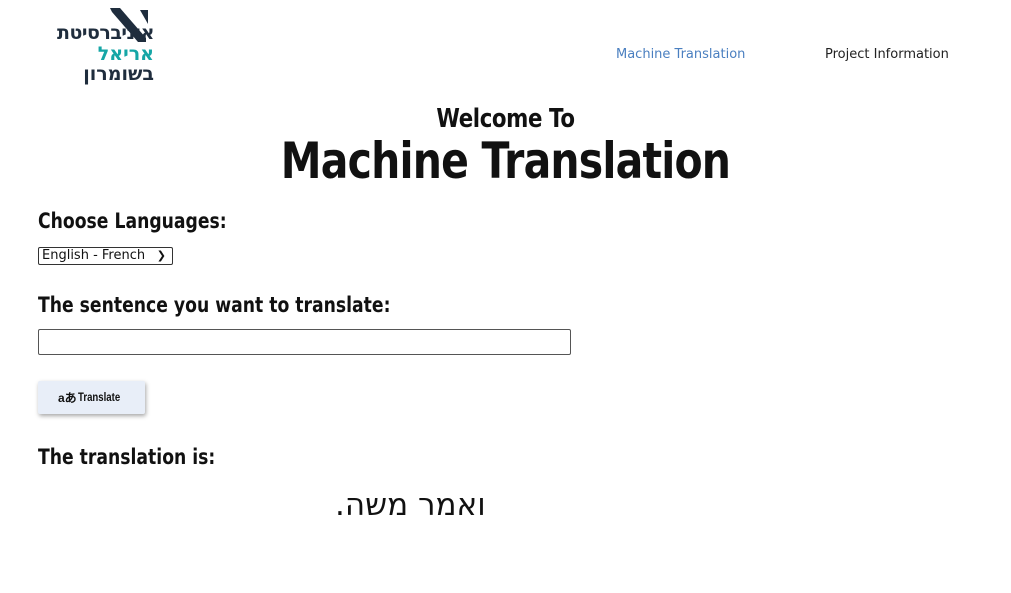 Image resolution: width=1011 pixels, height=593 pixels. I want to click on chevron-down-icon: ❯, so click(161, 255).